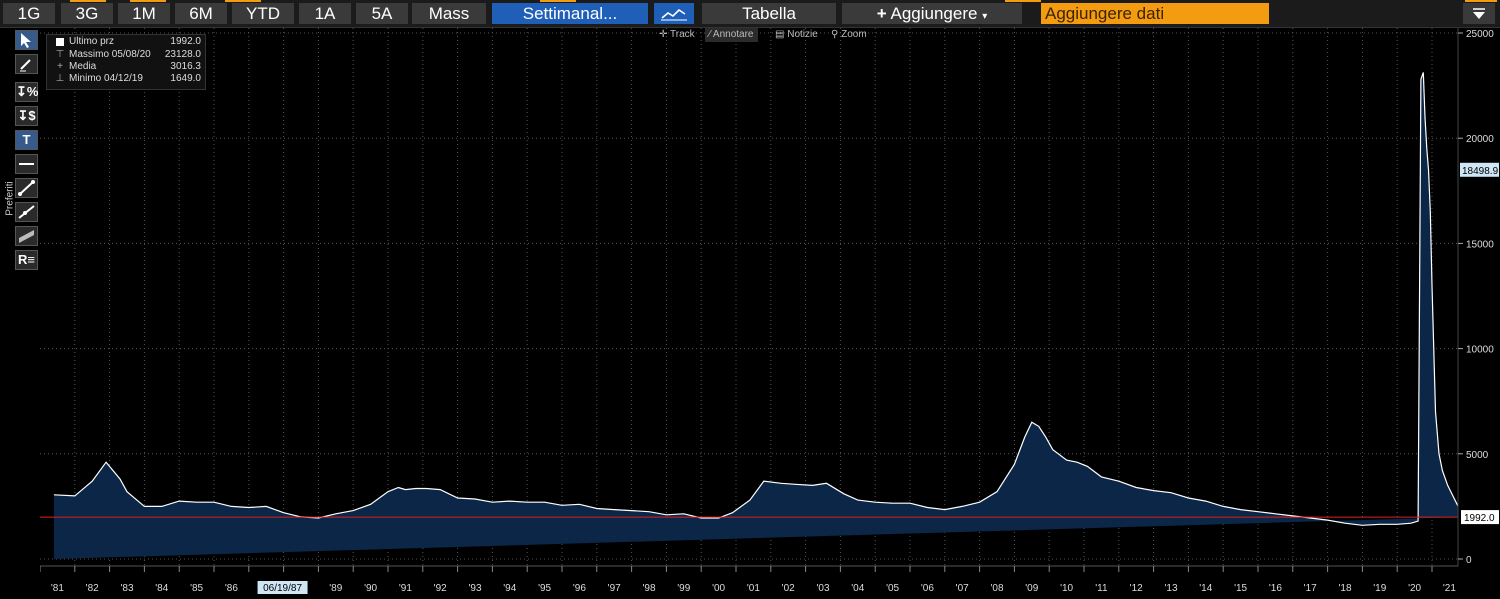 Image resolution: width=1500 pixels, height=599 pixels. Describe the element at coordinates (835, 34) in the screenshot. I see `magnifier-icon: ⚲` at that location.